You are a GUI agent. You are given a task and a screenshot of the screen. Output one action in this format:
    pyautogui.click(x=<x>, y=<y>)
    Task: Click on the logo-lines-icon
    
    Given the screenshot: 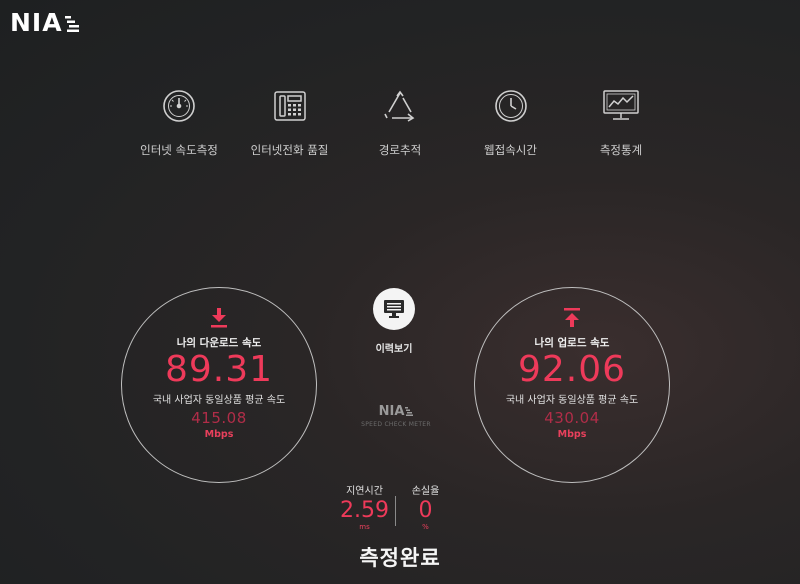 What is the action you would take?
    pyautogui.click(x=71, y=23)
    